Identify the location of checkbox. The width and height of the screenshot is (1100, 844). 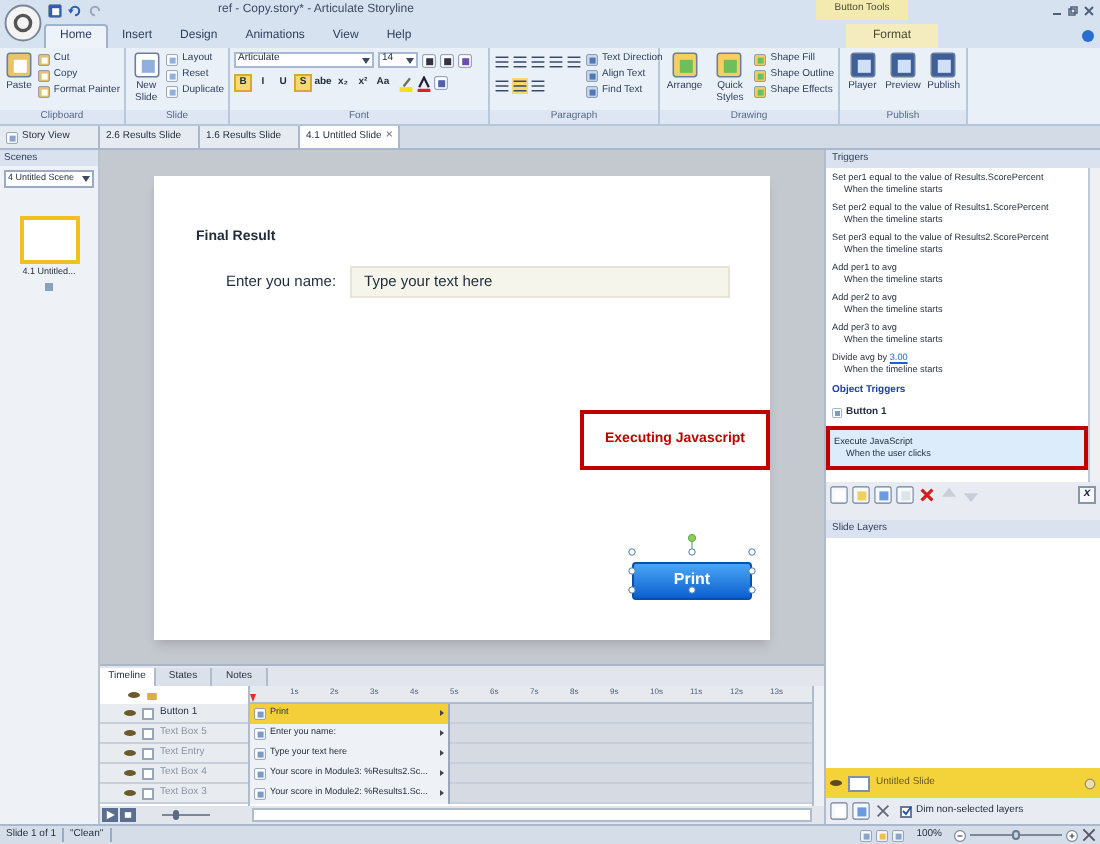
(906, 811).